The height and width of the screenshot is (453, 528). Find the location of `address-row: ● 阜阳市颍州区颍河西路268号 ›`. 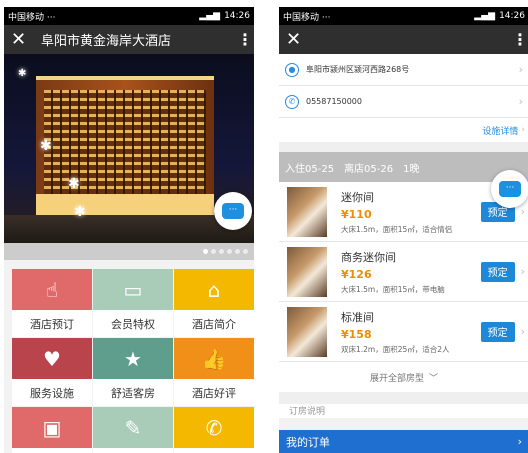

address-row: ● 阜阳市颍州区颍河西路268号 › is located at coordinates (403, 70).